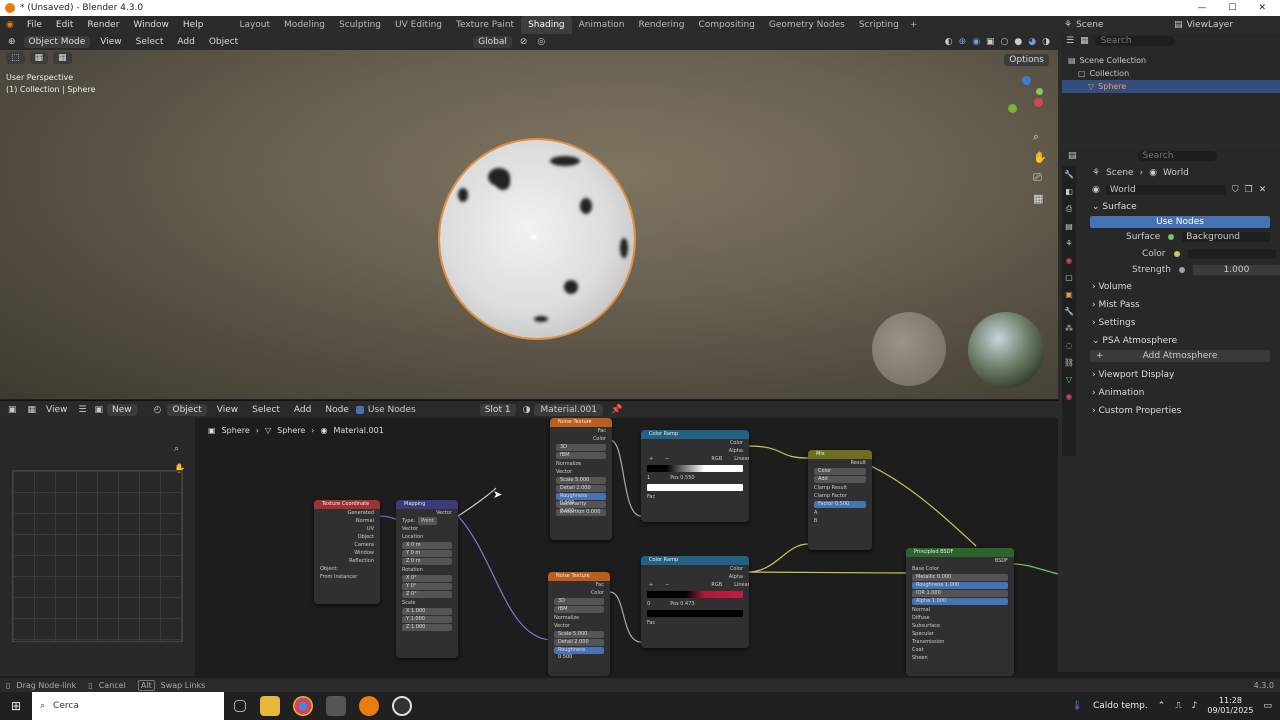 The width and height of the screenshot is (1280, 720). Describe the element at coordinates (427, 594) in the screenshot. I see `rotation-z-field: Z 0°` at that location.